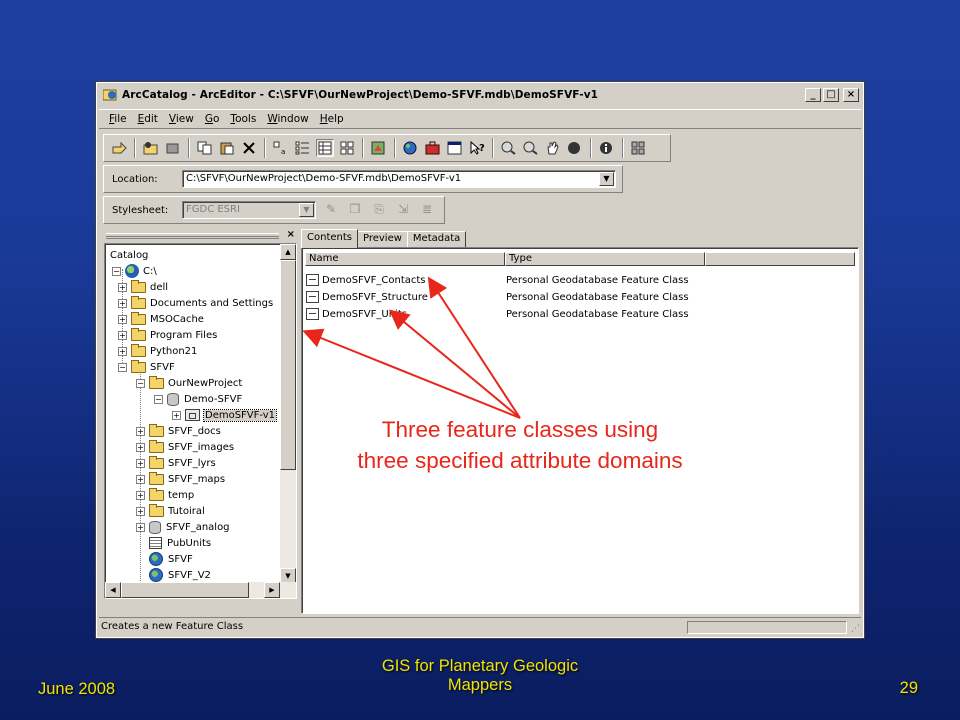  I want to click on tree-item-temp: + temp, so click(165, 495).